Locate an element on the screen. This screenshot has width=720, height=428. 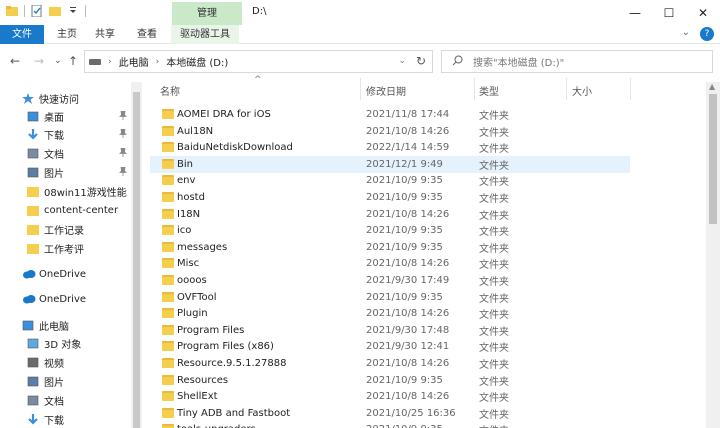
file-row: Bin 2021/12/1 9:49 文件夹 is located at coordinates (390, 164).